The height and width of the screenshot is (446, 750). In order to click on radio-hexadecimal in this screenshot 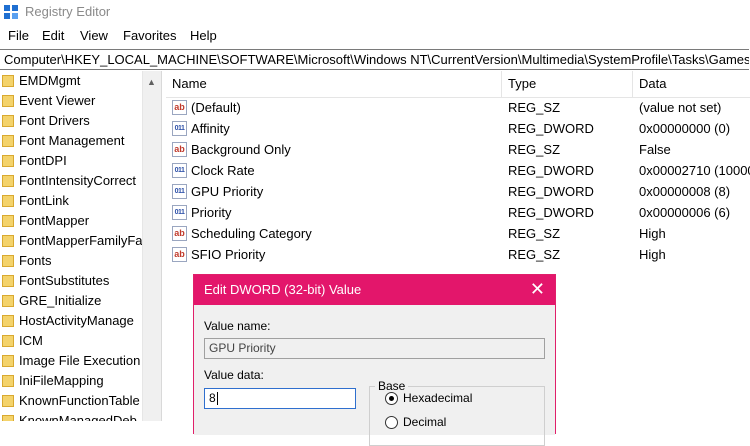, I will do `click(391, 398)`.